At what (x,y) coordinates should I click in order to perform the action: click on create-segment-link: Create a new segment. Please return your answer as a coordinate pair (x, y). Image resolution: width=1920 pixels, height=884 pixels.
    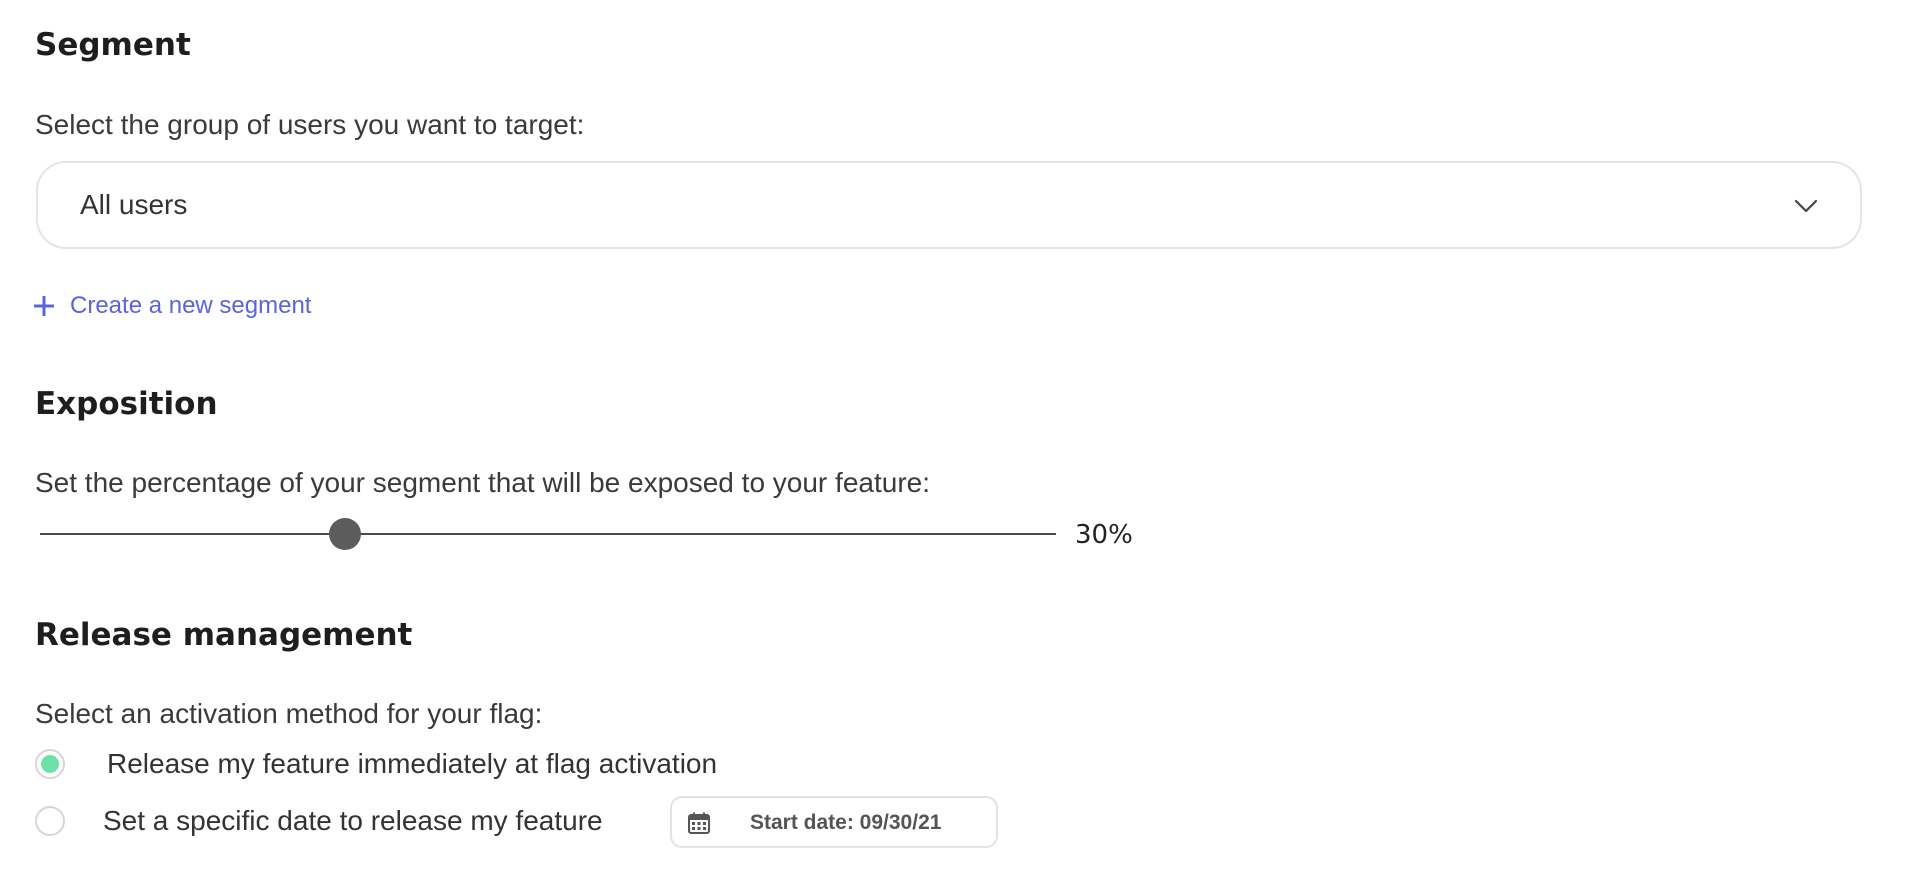
    Looking at the image, I should click on (172, 306).